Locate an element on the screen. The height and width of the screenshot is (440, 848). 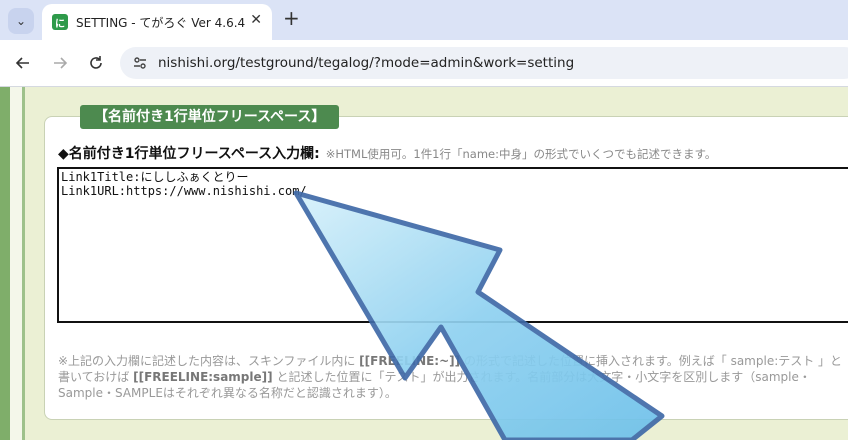
arrow-right-icon is located at coordinates (61, 63).